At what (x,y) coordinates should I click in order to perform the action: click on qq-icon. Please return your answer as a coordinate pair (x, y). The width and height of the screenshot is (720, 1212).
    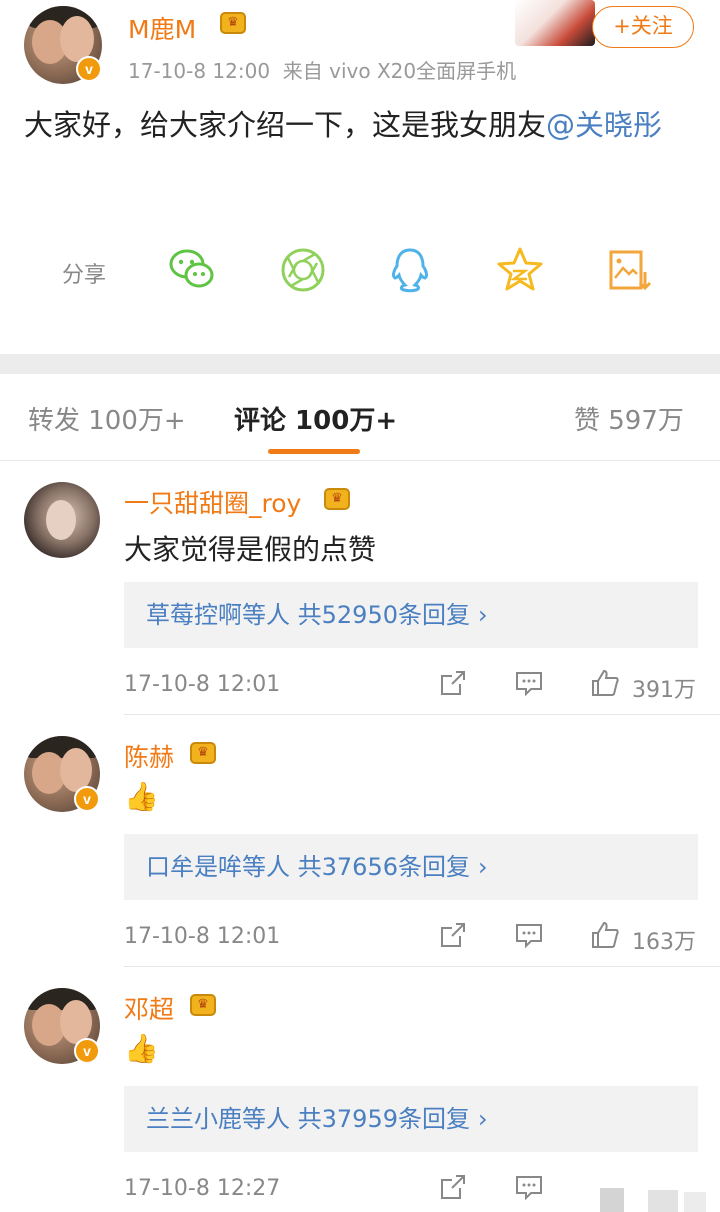
    Looking at the image, I should click on (410, 270).